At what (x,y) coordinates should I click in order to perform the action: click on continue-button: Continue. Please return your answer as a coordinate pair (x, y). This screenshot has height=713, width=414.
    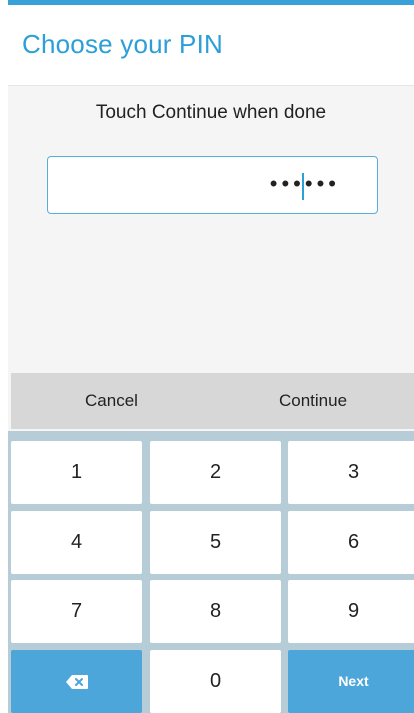
    Looking at the image, I should click on (313, 401).